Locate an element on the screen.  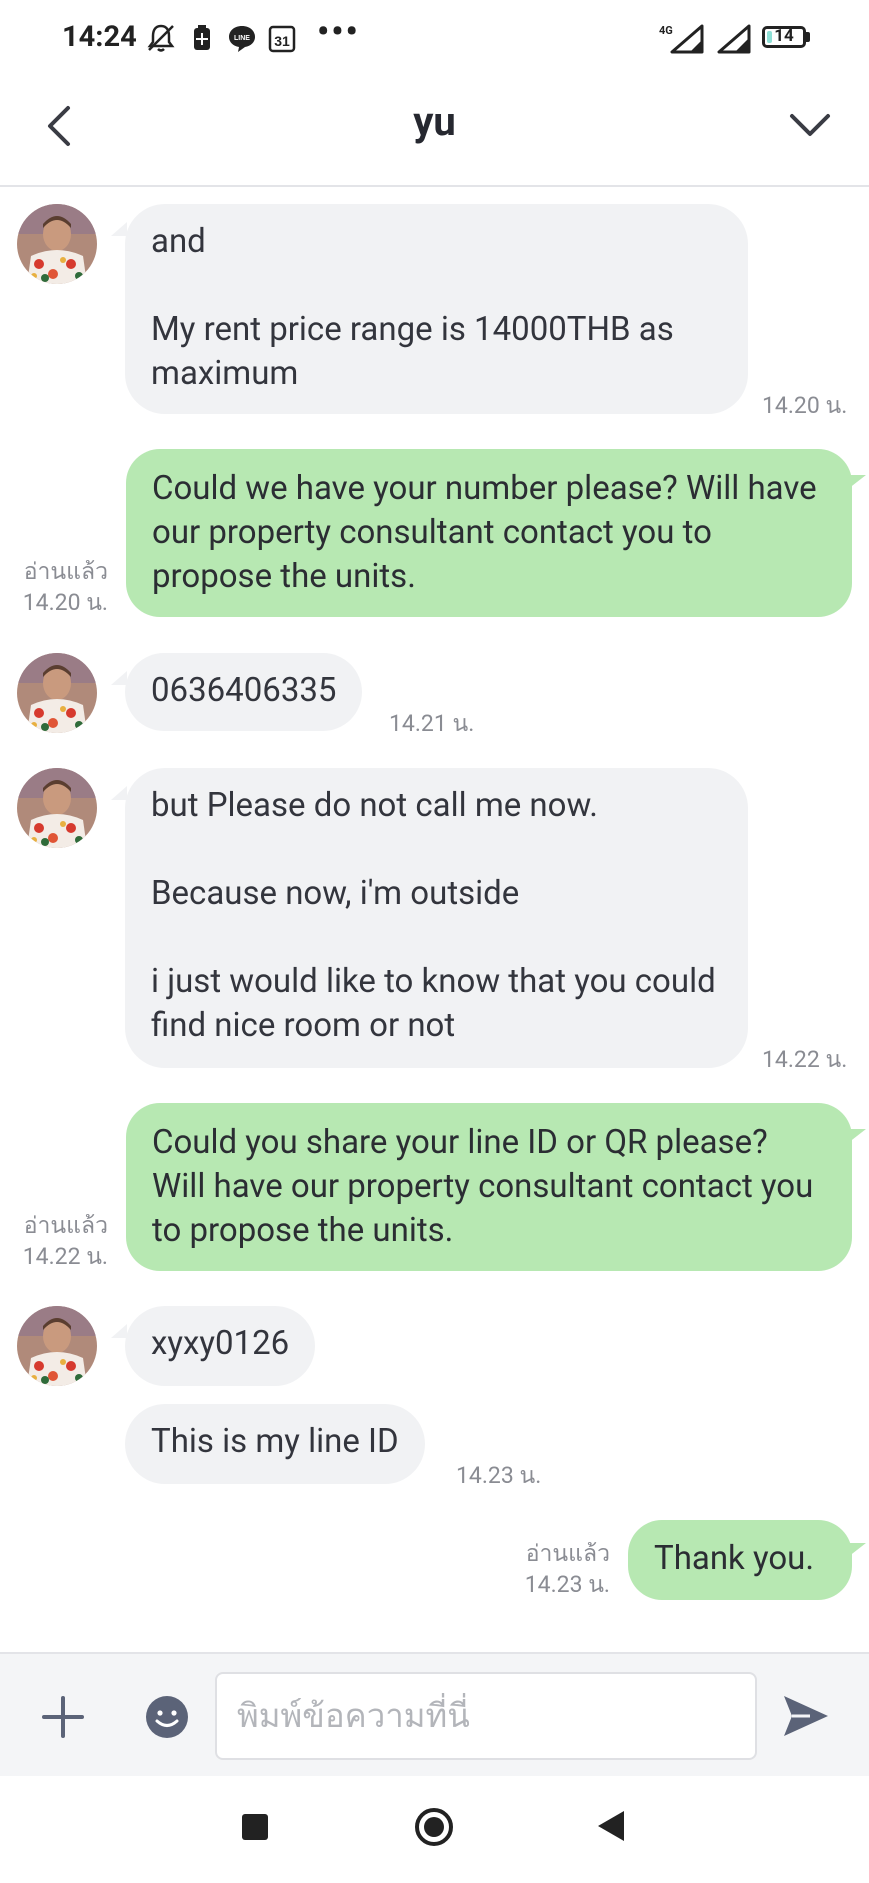
message-read-receipt: อ่านแล้ว 14.22 น. is located at coordinates (59, 1241).